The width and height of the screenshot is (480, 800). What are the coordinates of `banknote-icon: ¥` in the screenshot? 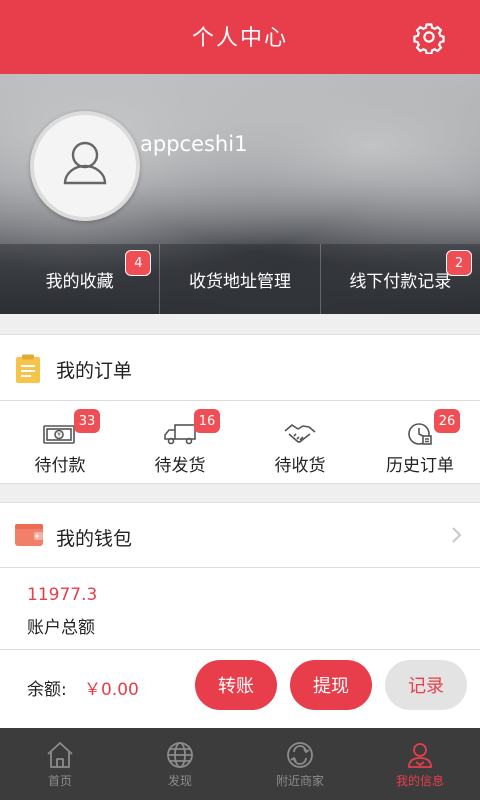 It's located at (59, 434).